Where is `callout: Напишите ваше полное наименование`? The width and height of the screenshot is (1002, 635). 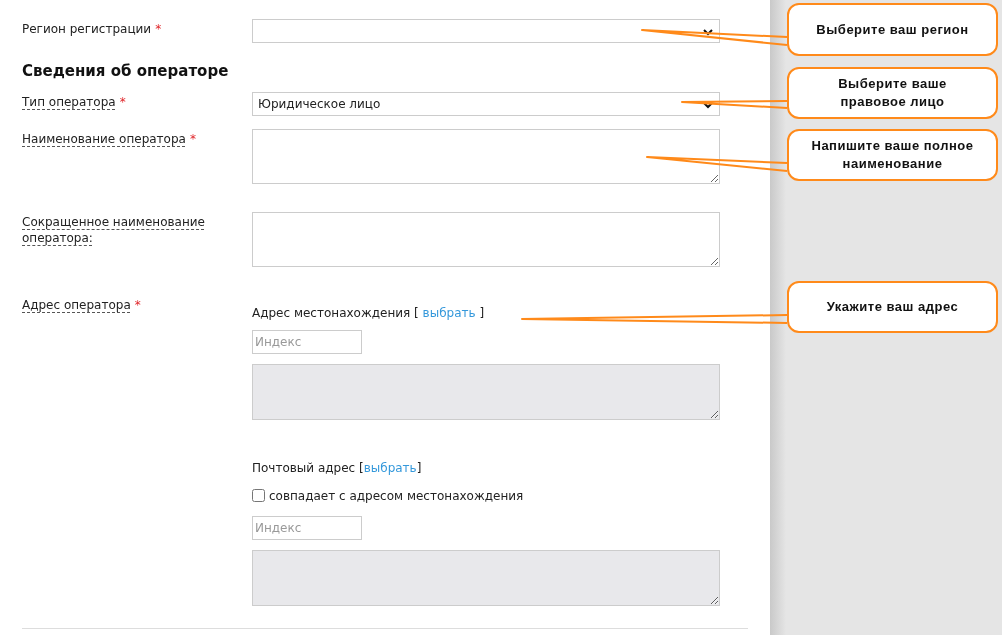
callout: Напишите ваше полное наименование is located at coordinates (892, 155).